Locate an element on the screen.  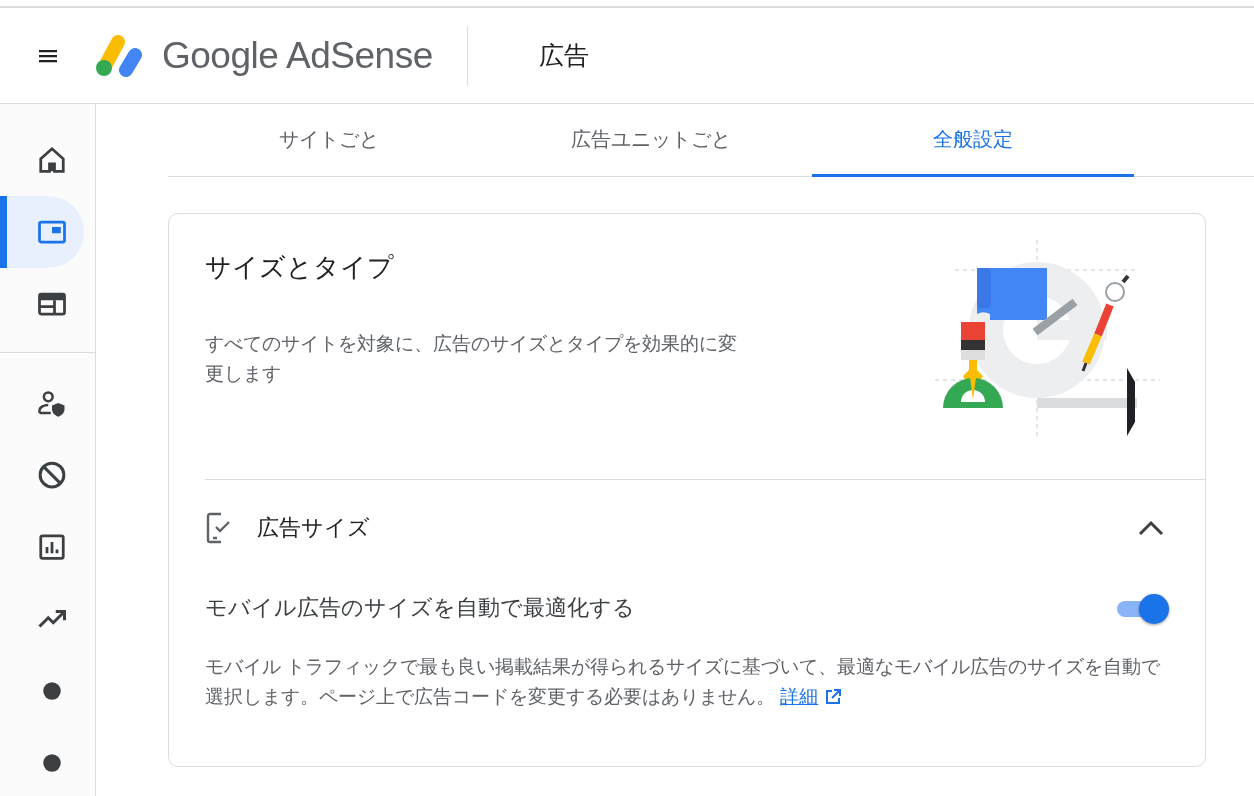
bar-chart-icon is located at coordinates (51, 547).